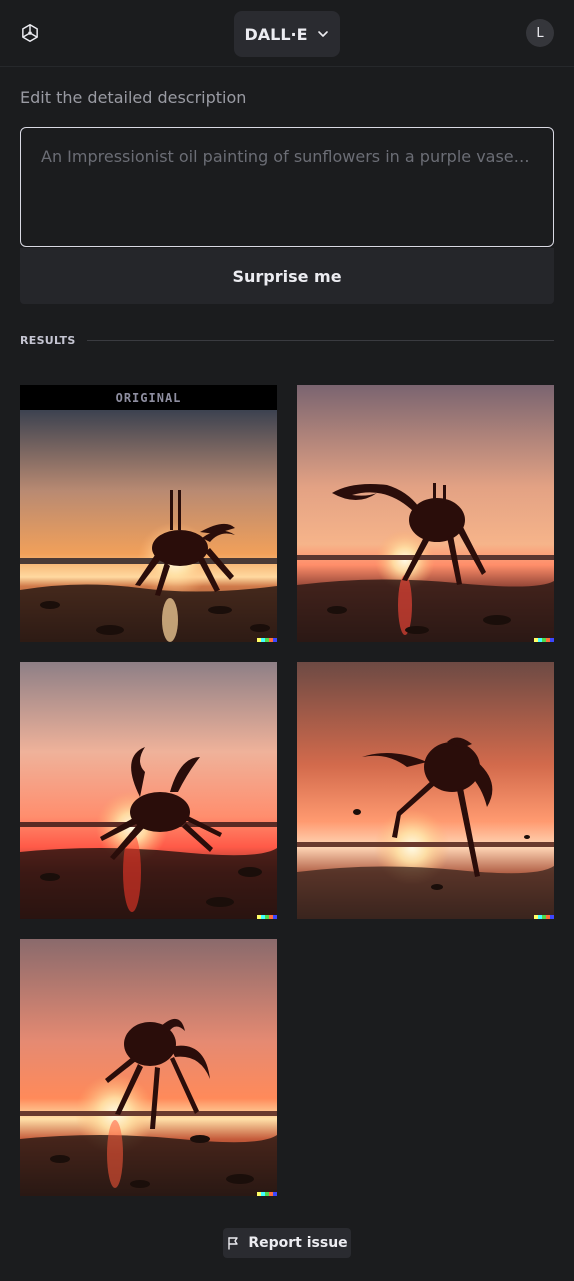  I want to click on surprise-me-button: Surprise me, so click(287, 276).